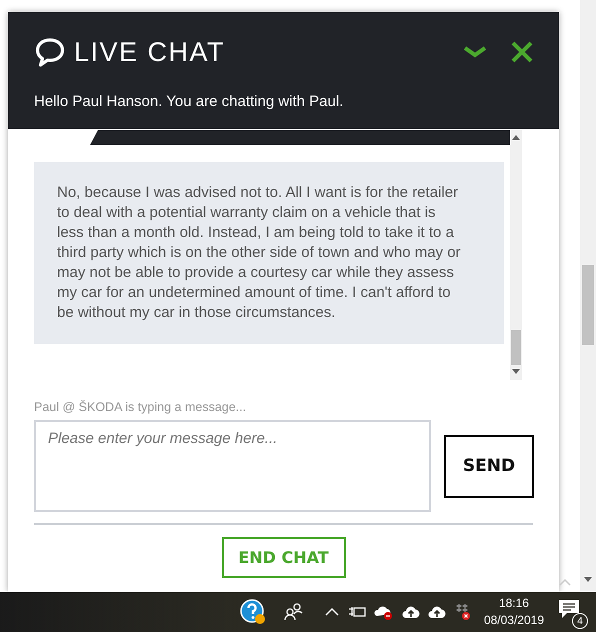 The height and width of the screenshot is (632, 596). What do you see at coordinates (516, 255) in the screenshot?
I see `scrollbar` at bounding box center [516, 255].